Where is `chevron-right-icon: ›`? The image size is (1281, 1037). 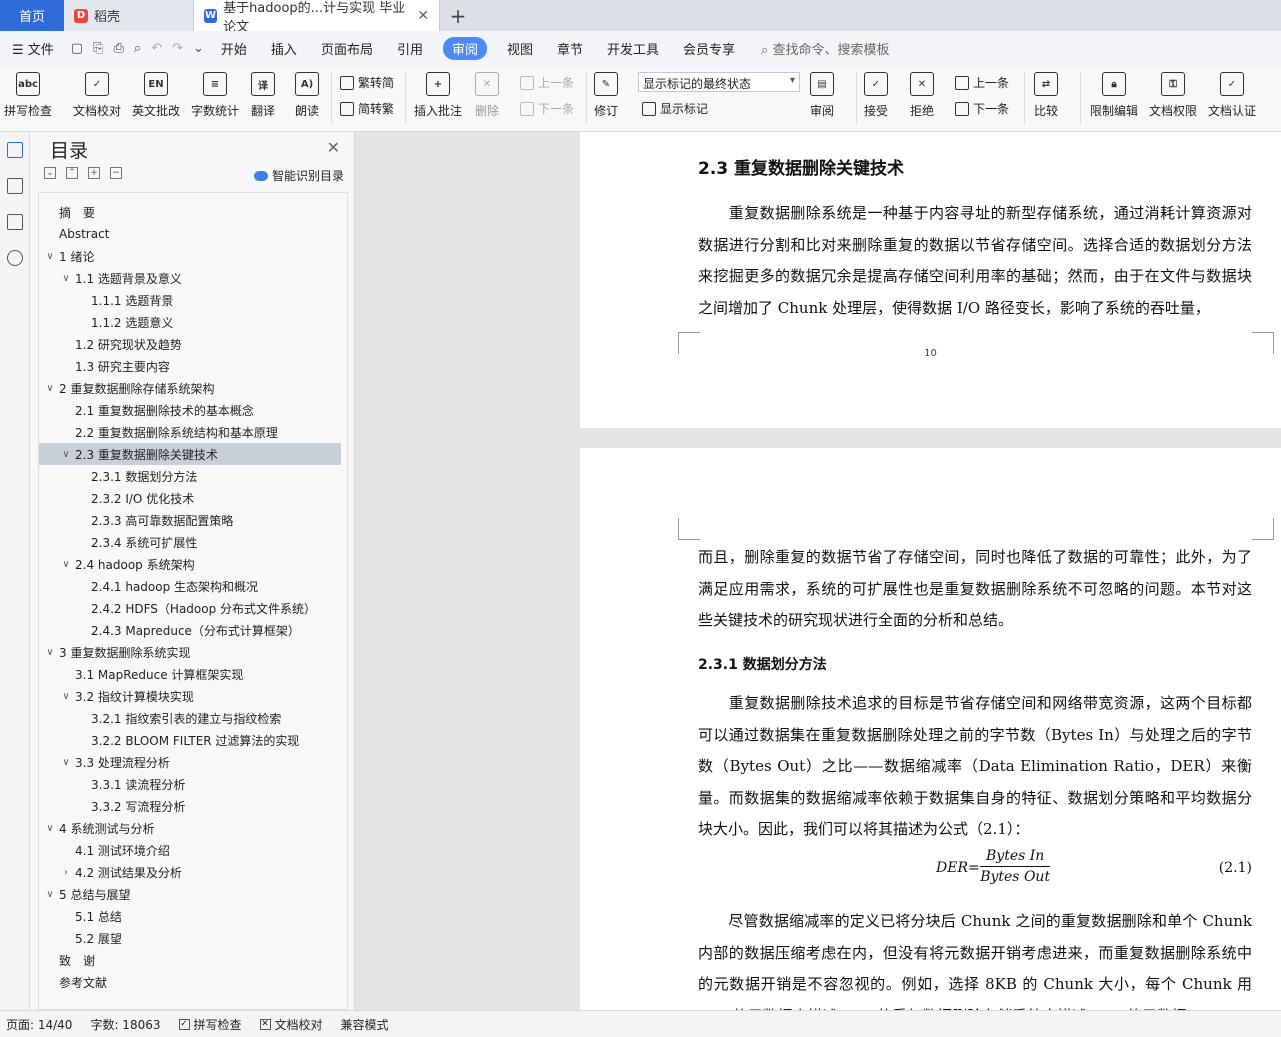 chevron-right-icon: › is located at coordinates (66, 872).